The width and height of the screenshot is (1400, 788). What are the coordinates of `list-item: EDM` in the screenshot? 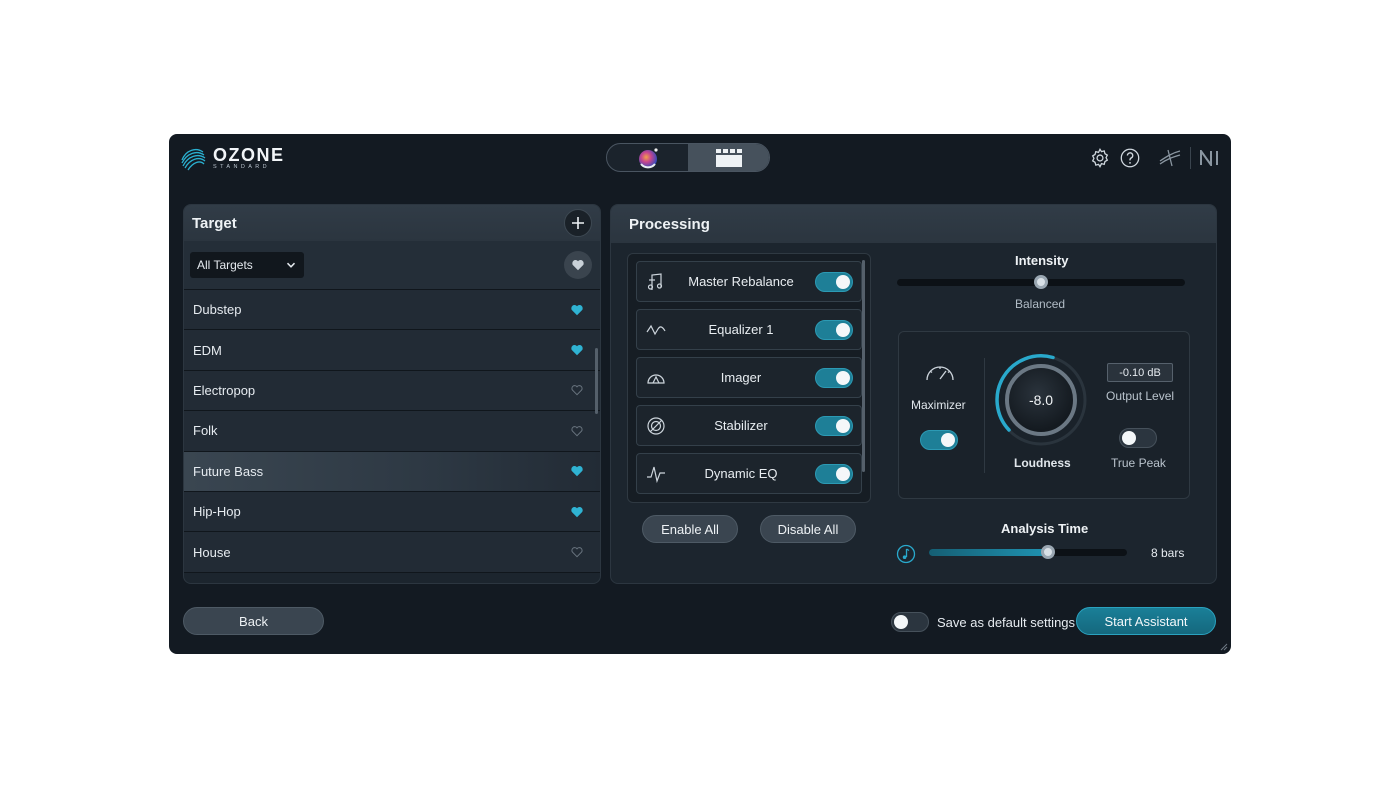 It's located at (392, 350).